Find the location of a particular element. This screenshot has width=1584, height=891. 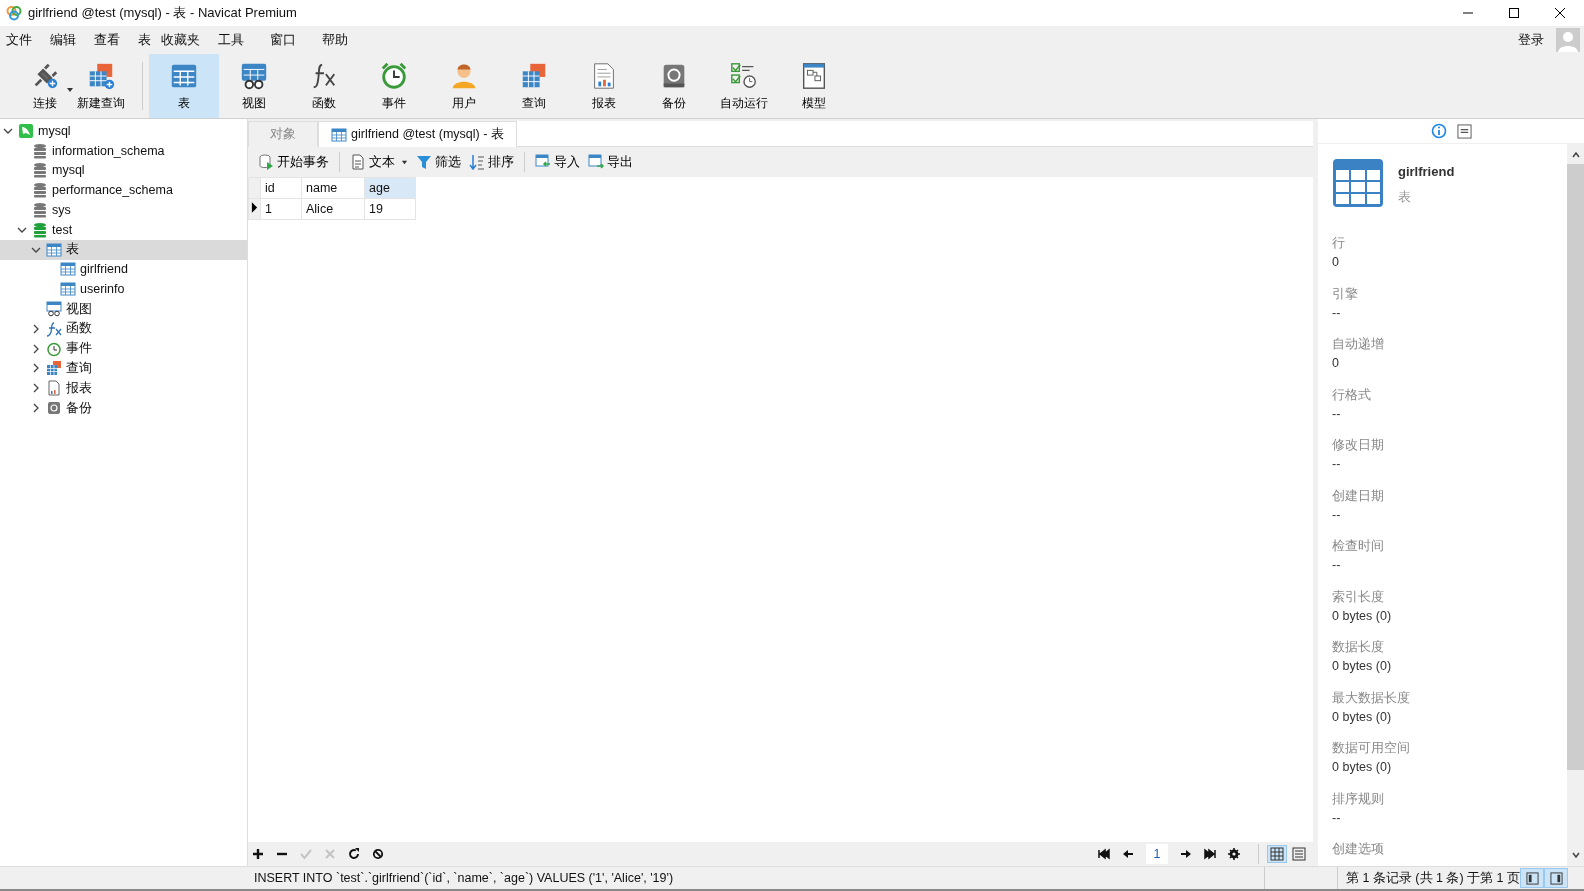

close-icon is located at coordinates (1560, 13).